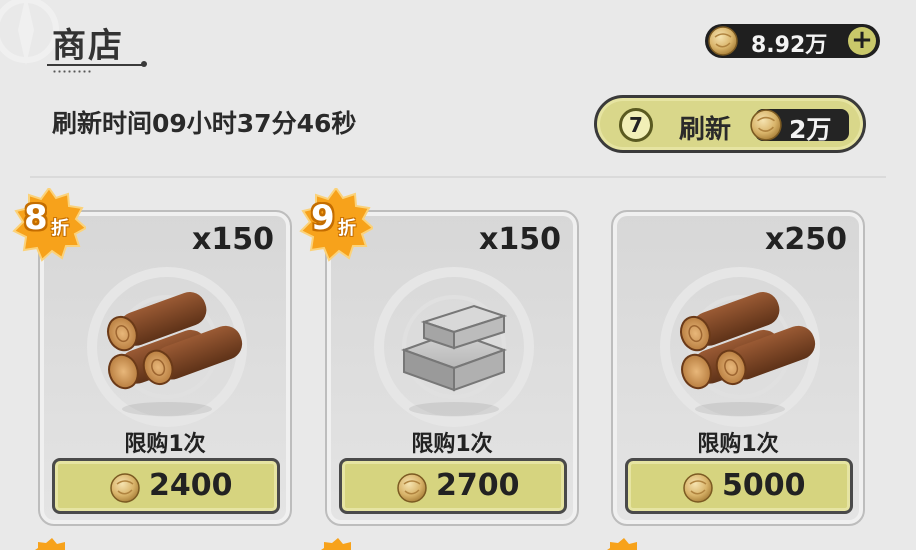 Image resolution: width=916 pixels, height=550 pixels. Describe the element at coordinates (789, 45) in the screenshot. I see `currency-amount: 8.92万` at that location.